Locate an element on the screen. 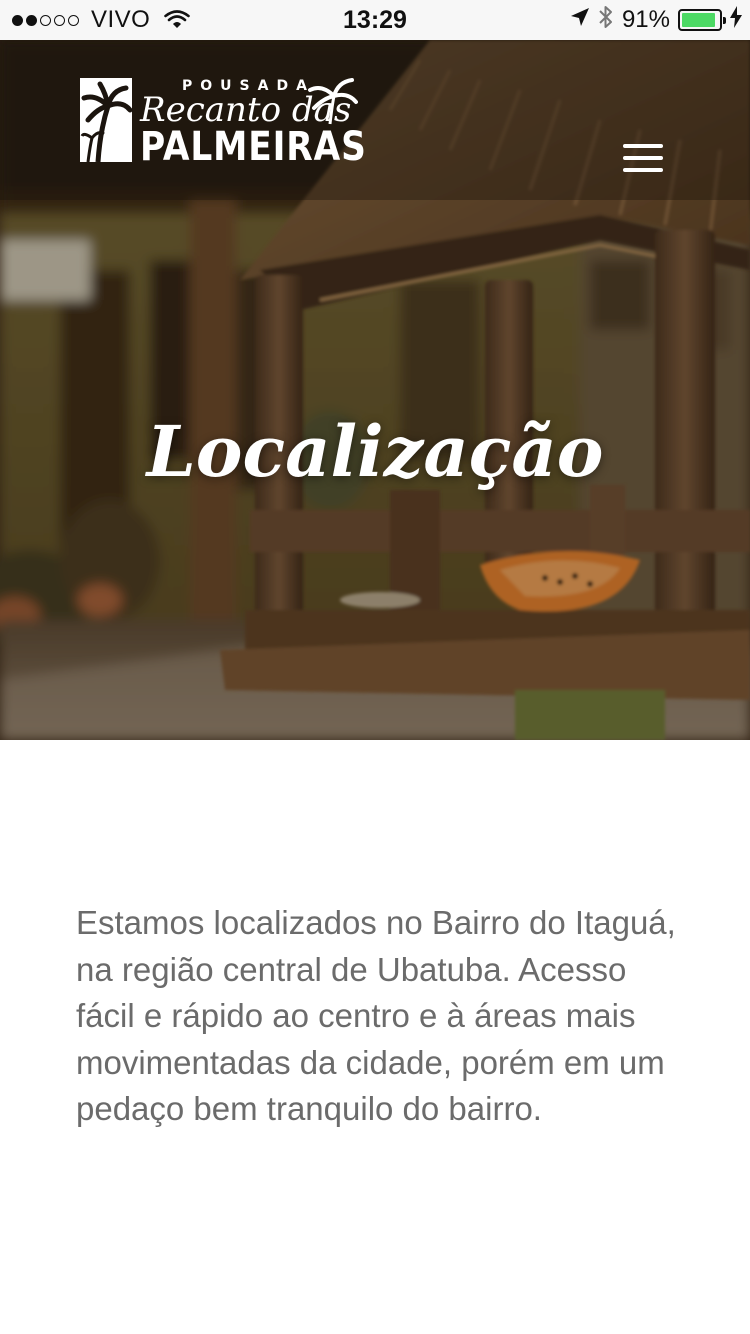  wifi-icon is located at coordinates (177, 20).